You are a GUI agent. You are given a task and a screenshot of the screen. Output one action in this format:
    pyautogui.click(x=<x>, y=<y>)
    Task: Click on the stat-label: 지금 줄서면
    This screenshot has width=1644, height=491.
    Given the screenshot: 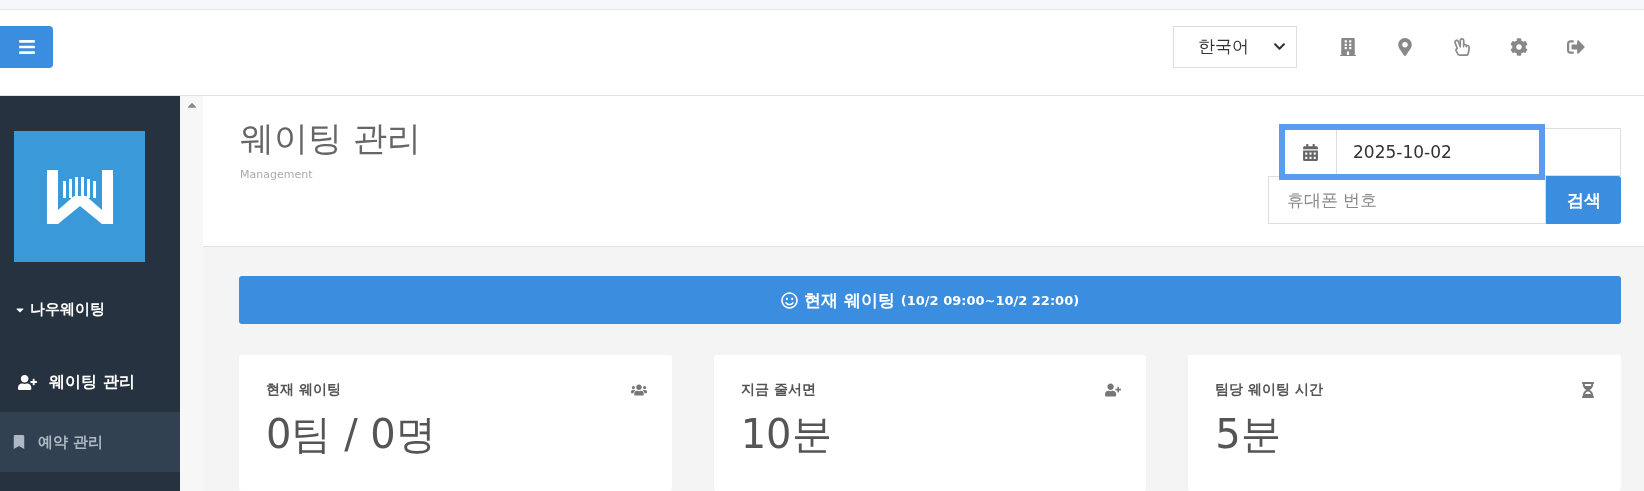 What is the action you would take?
    pyautogui.click(x=778, y=390)
    